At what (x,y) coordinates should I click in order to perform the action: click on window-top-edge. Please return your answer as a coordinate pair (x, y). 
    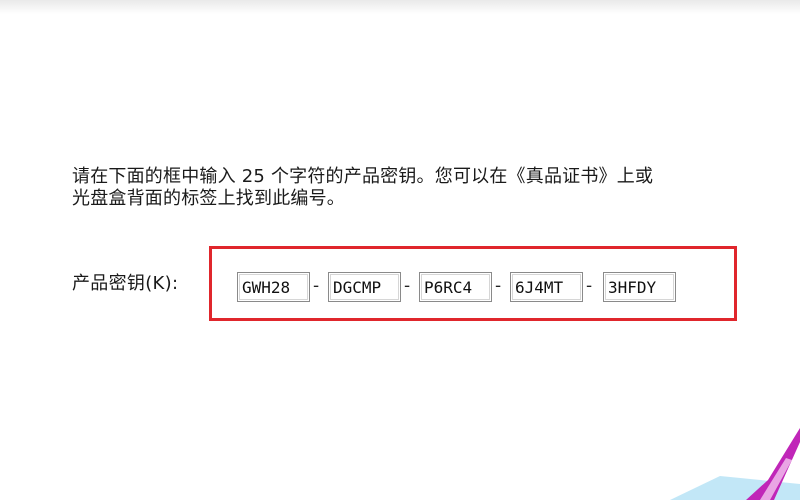
    Looking at the image, I should click on (400, 7).